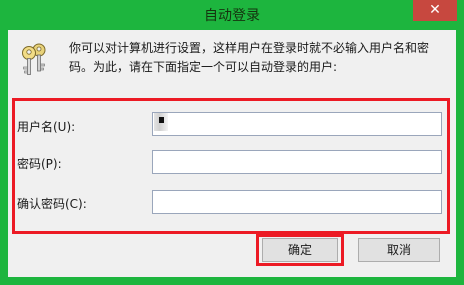  What do you see at coordinates (46, 127) in the screenshot?
I see `username-label: 用户名(U):` at bounding box center [46, 127].